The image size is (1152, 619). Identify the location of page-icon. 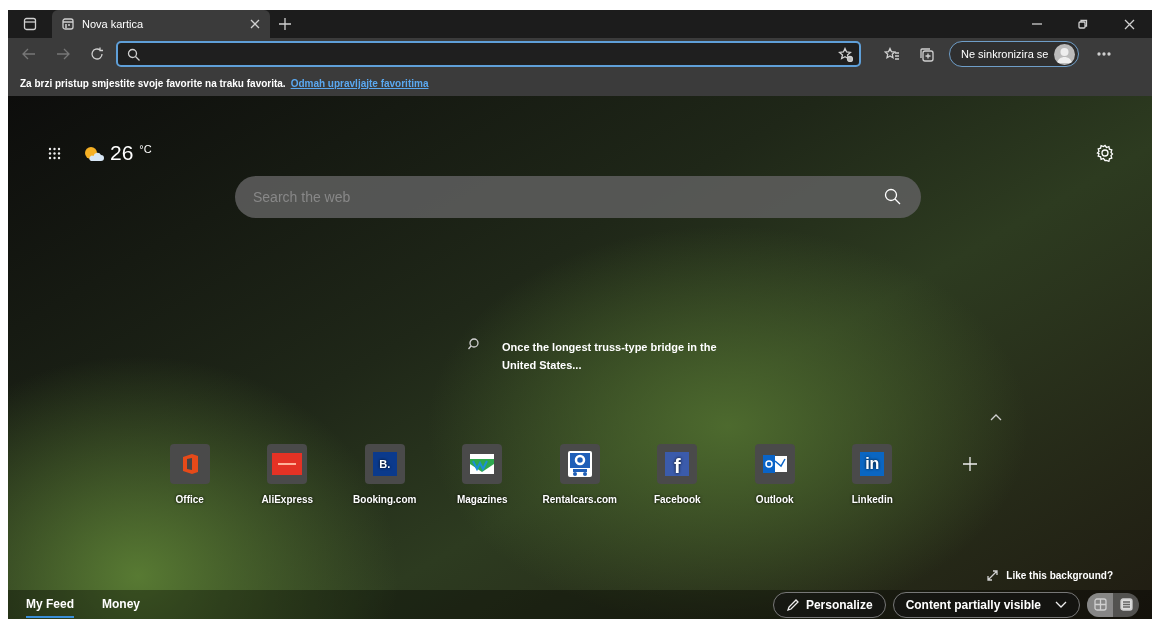
(68, 24).